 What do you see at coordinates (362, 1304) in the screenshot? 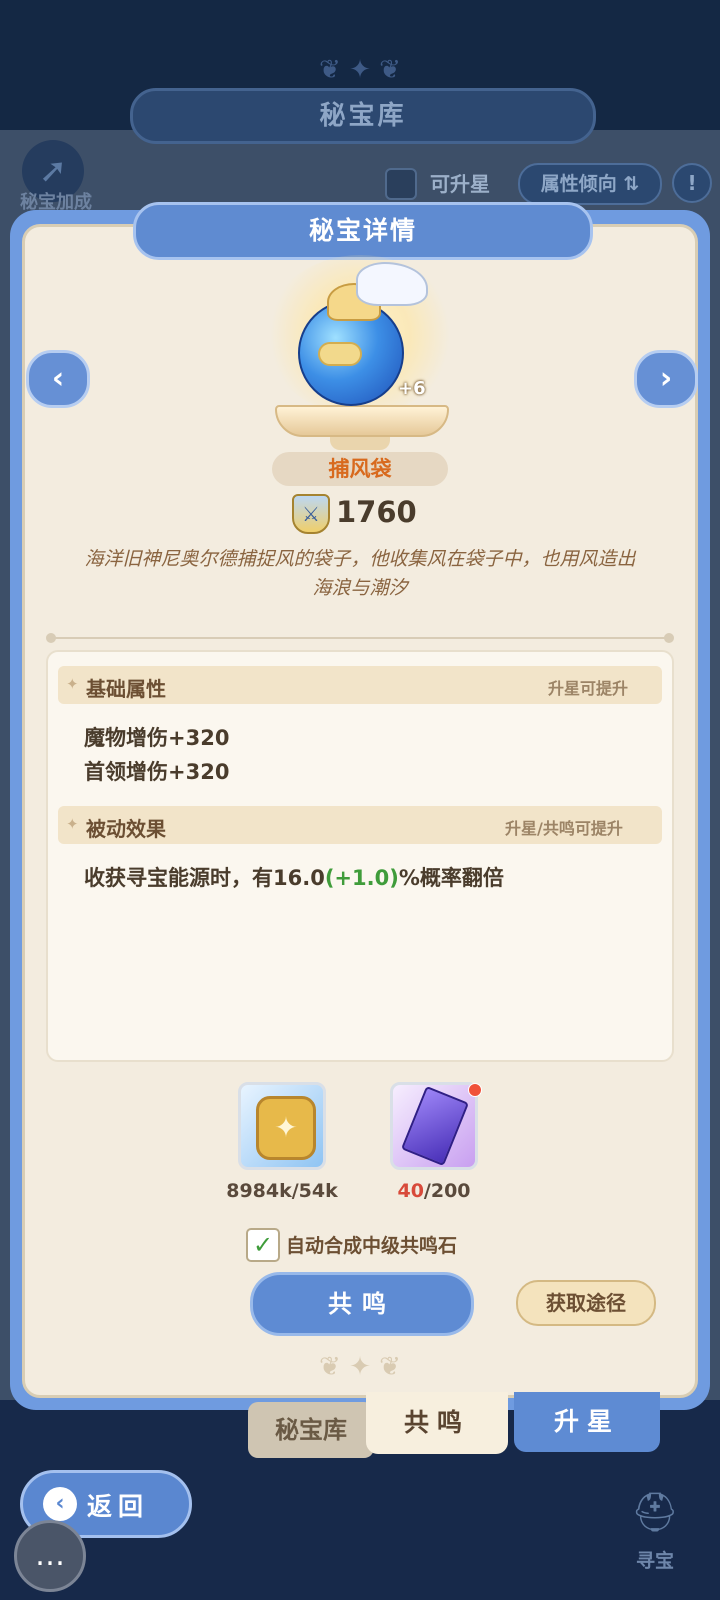
I see `resonate-button: 共鸣` at bounding box center [362, 1304].